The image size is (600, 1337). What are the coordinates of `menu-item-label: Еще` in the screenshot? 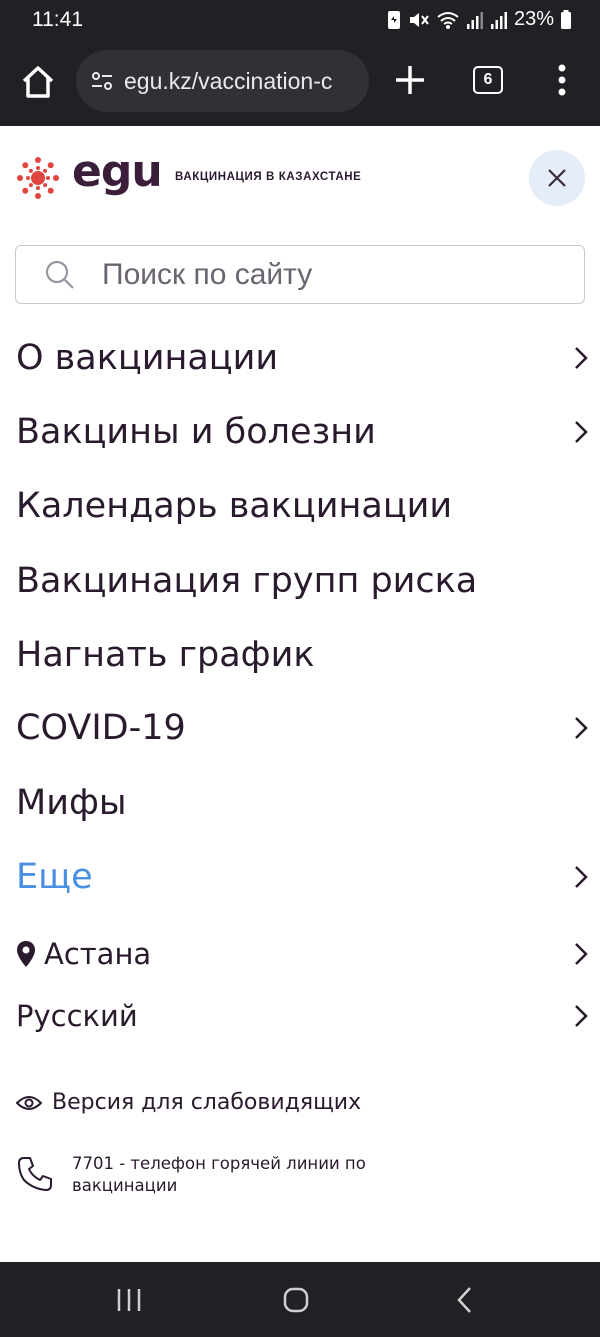 It's located at (54, 877).